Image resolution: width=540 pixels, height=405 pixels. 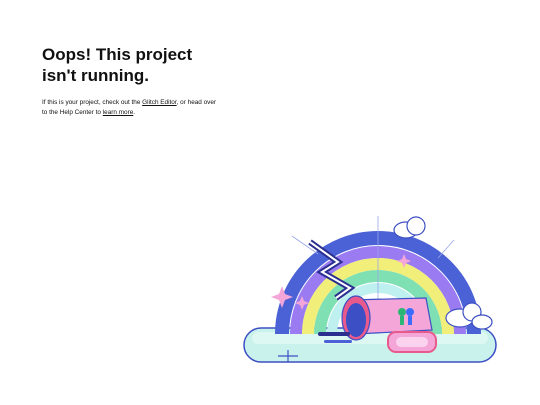 I want to click on glitch-editor-link: Glitch Editor, so click(x=159, y=102).